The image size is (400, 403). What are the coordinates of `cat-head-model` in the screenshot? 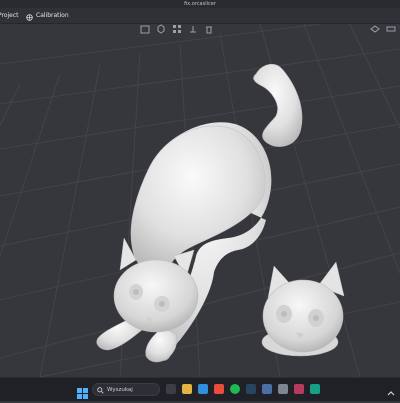 It's located at (303, 309).